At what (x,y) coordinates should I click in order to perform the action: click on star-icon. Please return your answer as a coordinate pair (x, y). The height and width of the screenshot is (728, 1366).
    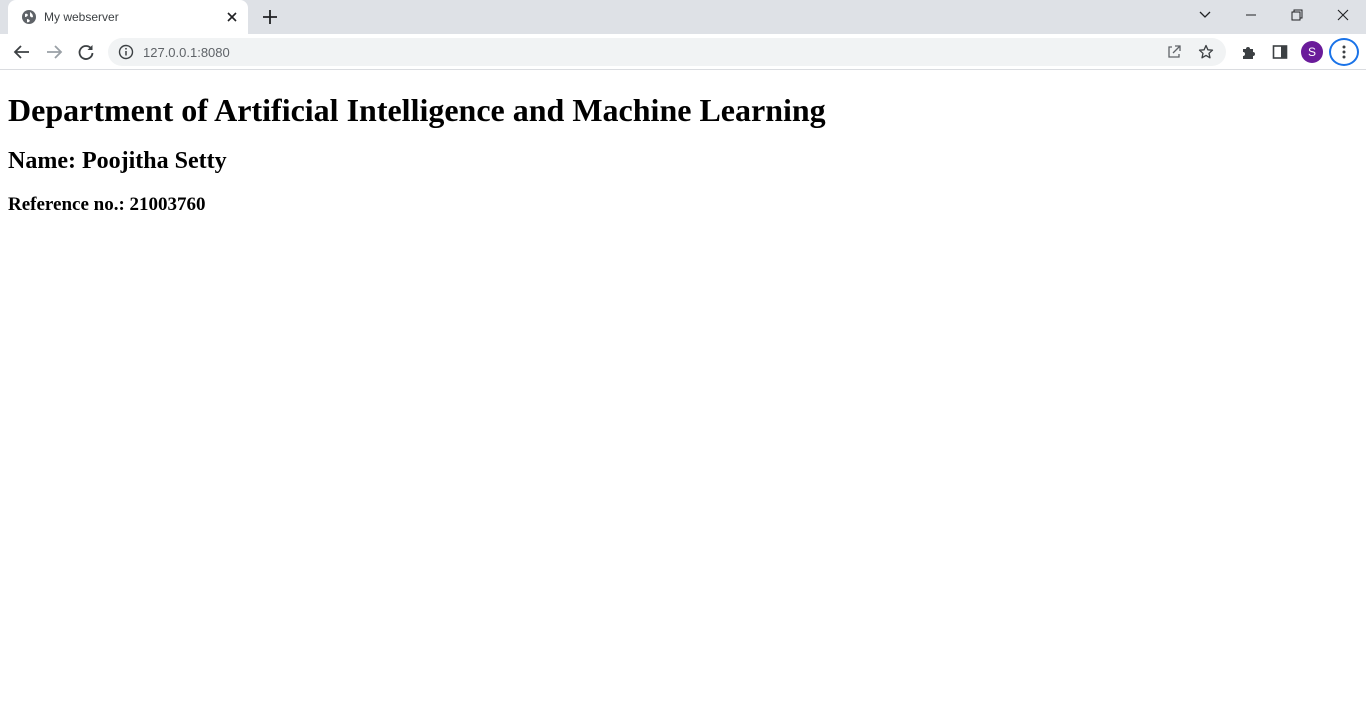
    Looking at the image, I should click on (1206, 52).